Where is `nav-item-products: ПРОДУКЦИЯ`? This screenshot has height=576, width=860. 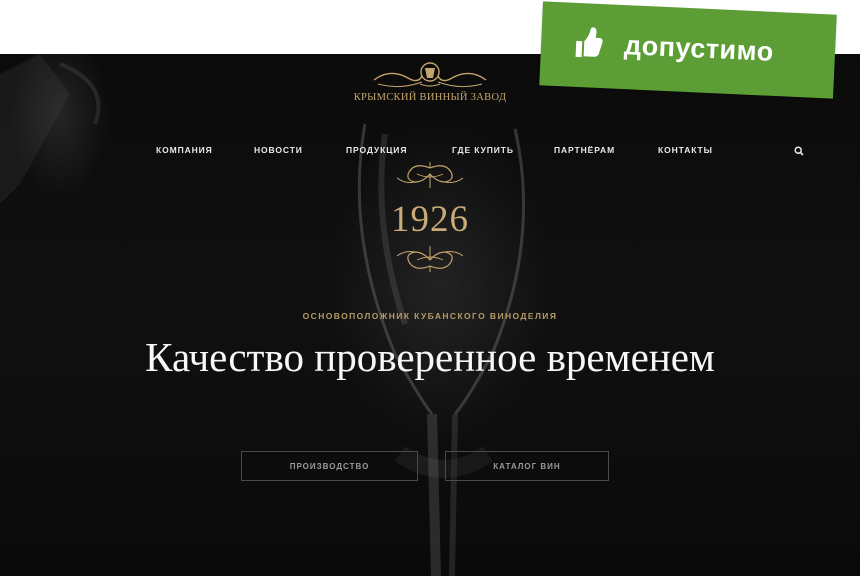 nav-item-products: ПРОДУКЦИЯ is located at coordinates (376, 150).